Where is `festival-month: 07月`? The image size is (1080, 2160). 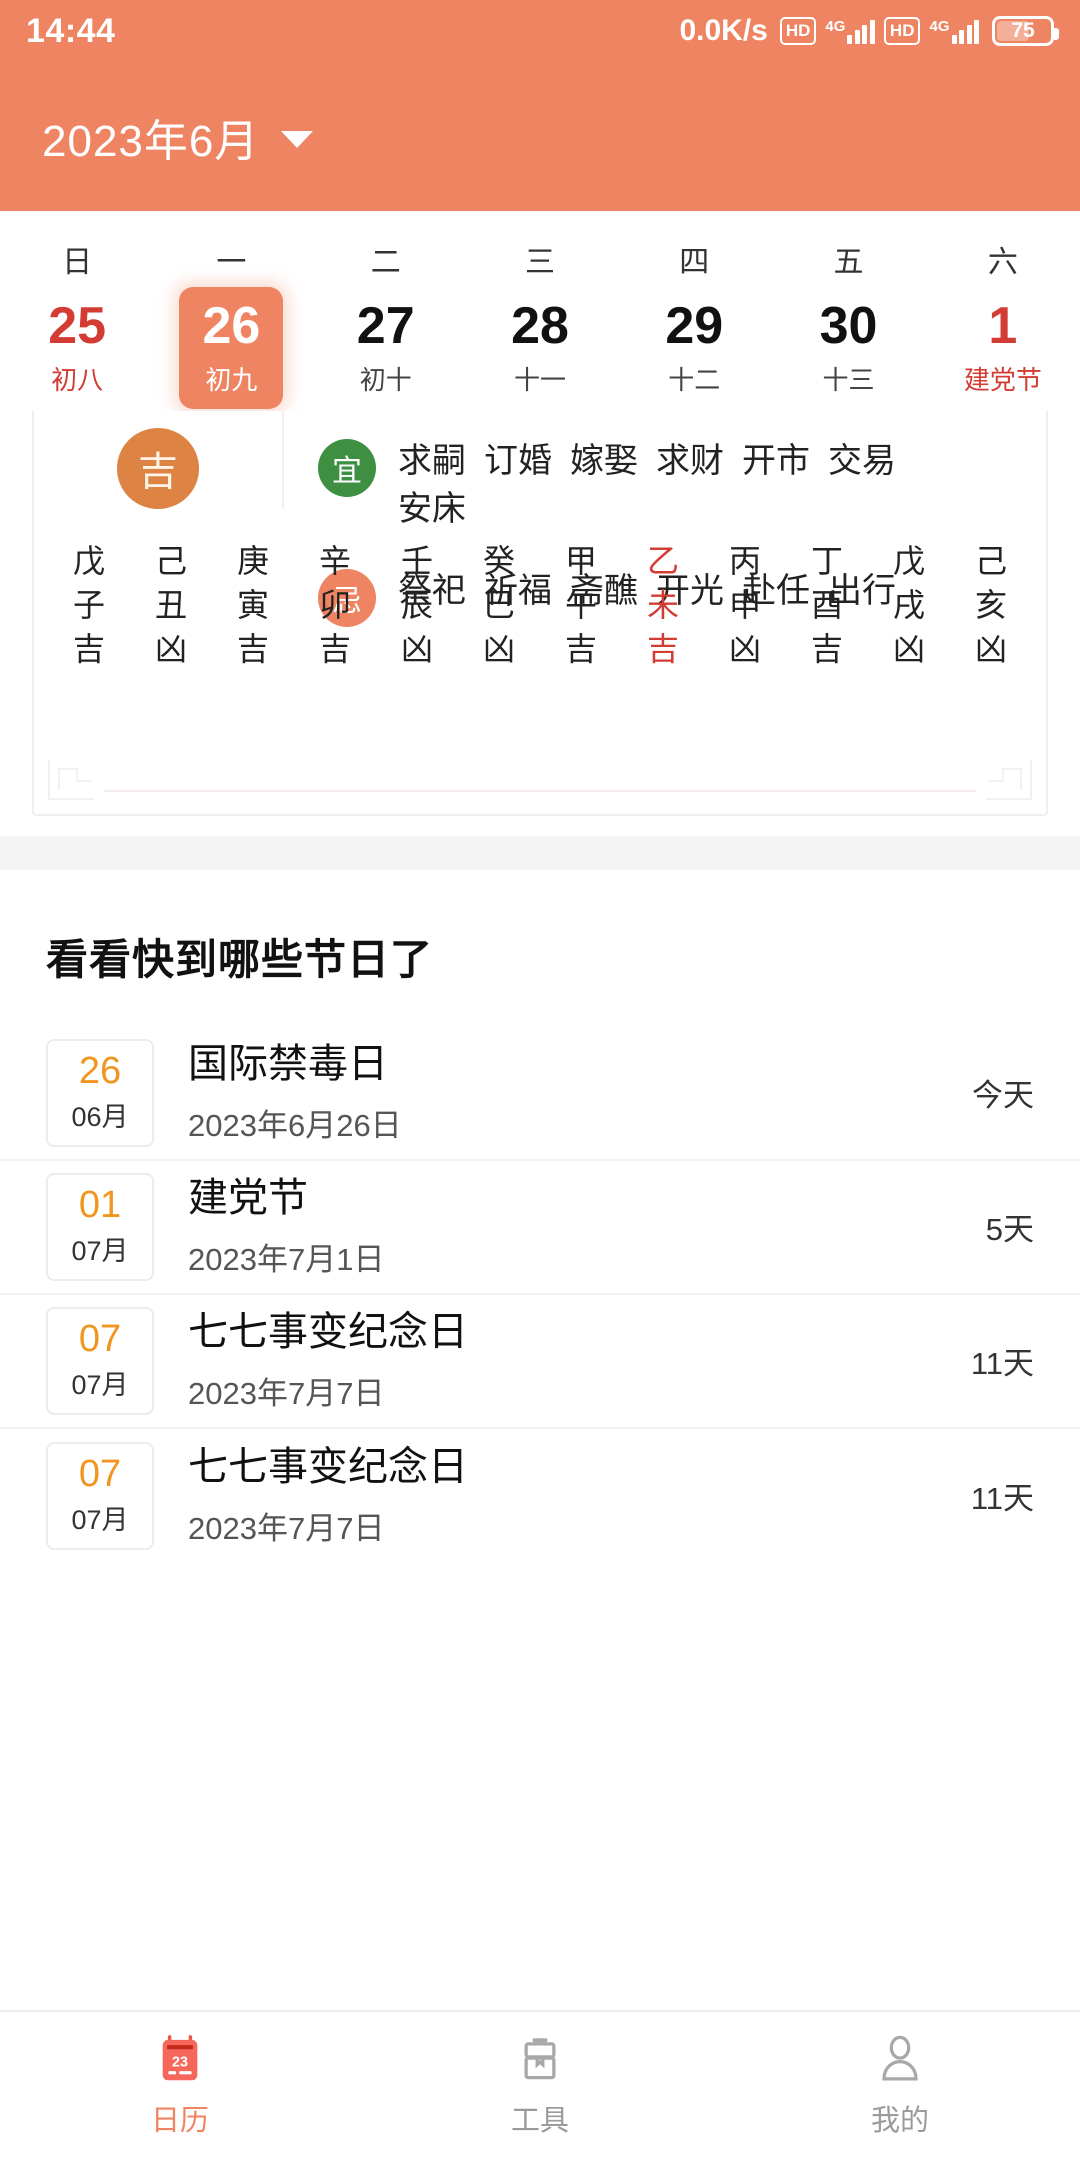
festival-month: 07月 is located at coordinates (100, 1385).